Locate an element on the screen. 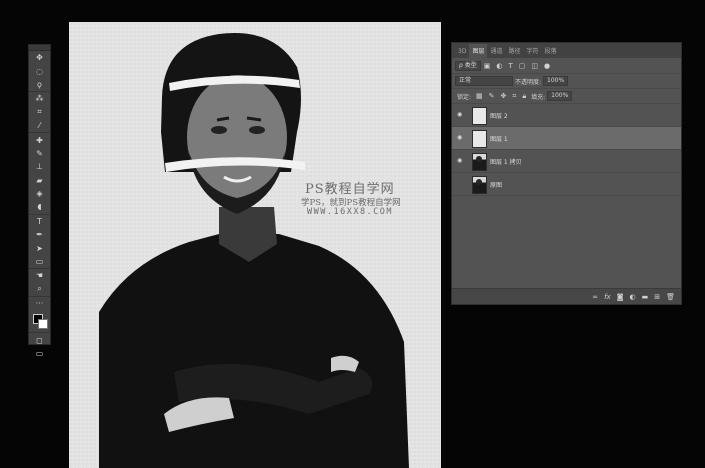 The image size is (705, 468). adjustment-layer-icon: ◐ is located at coordinates (633, 297).